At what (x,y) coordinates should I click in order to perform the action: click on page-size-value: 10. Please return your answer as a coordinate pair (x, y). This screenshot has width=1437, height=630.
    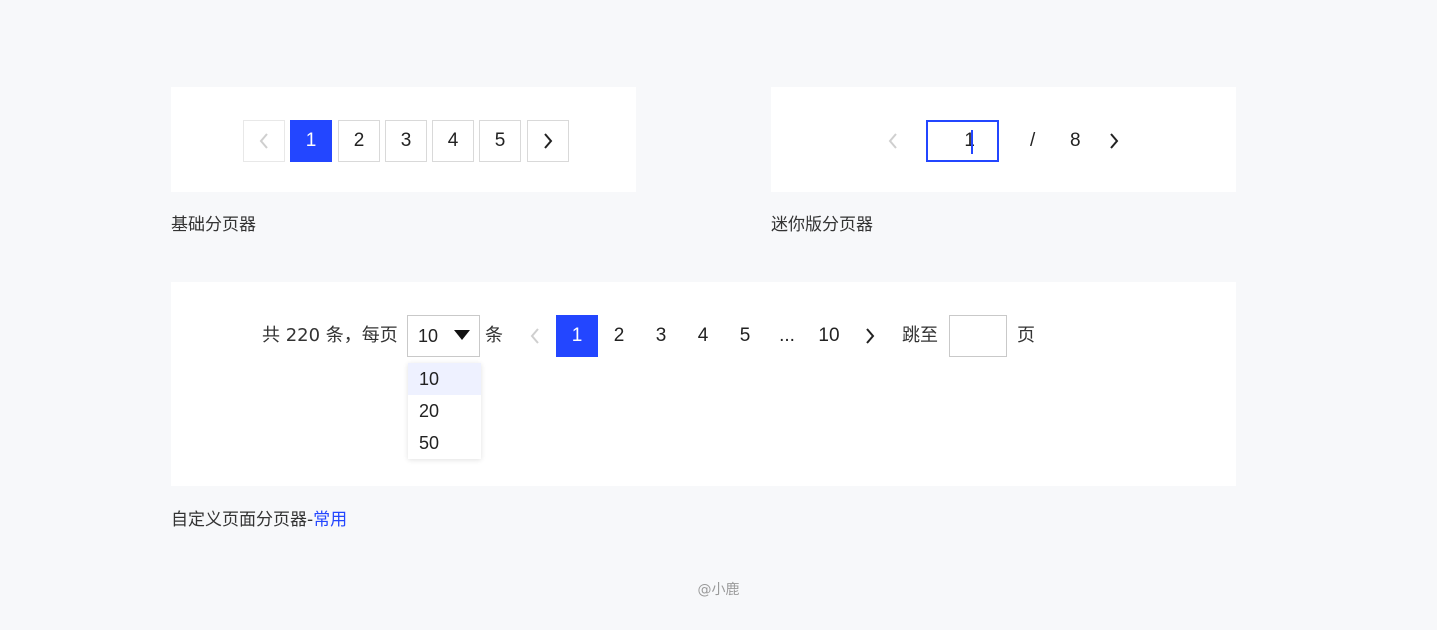
    Looking at the image, I should click on (428, 336).